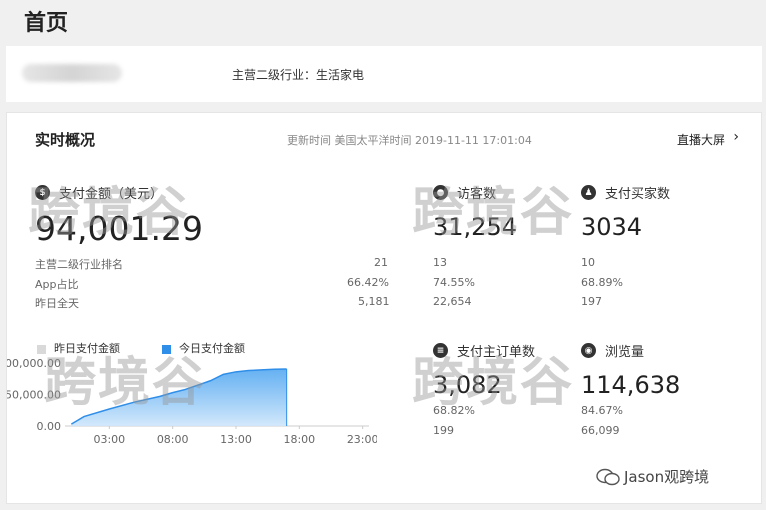 The height and width of the screenshot is (510, 766). I want to click on yesterday-total-value: 5,181, so click(374, 301).